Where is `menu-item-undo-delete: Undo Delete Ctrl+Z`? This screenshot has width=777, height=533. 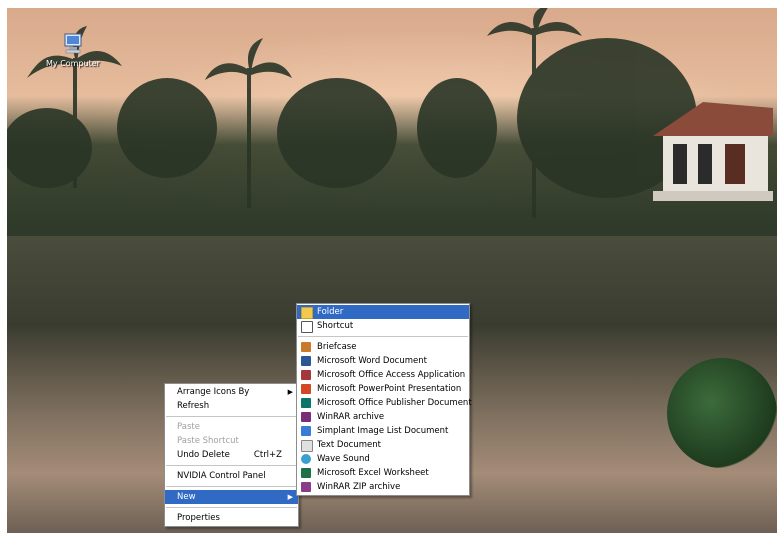
menu-item-undo-delete: Undo Delete Ctrl+Z is located at coordinates (231, 455).